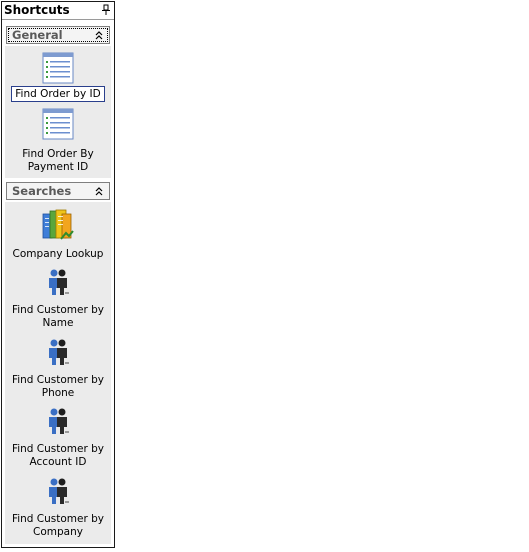 Image resolution: width=529 pixels, height=552 pixels. Describe the element at coordinates (58, 386) in the screenshot. I see `shortcut-label: Find Customer by Phone` at that location.